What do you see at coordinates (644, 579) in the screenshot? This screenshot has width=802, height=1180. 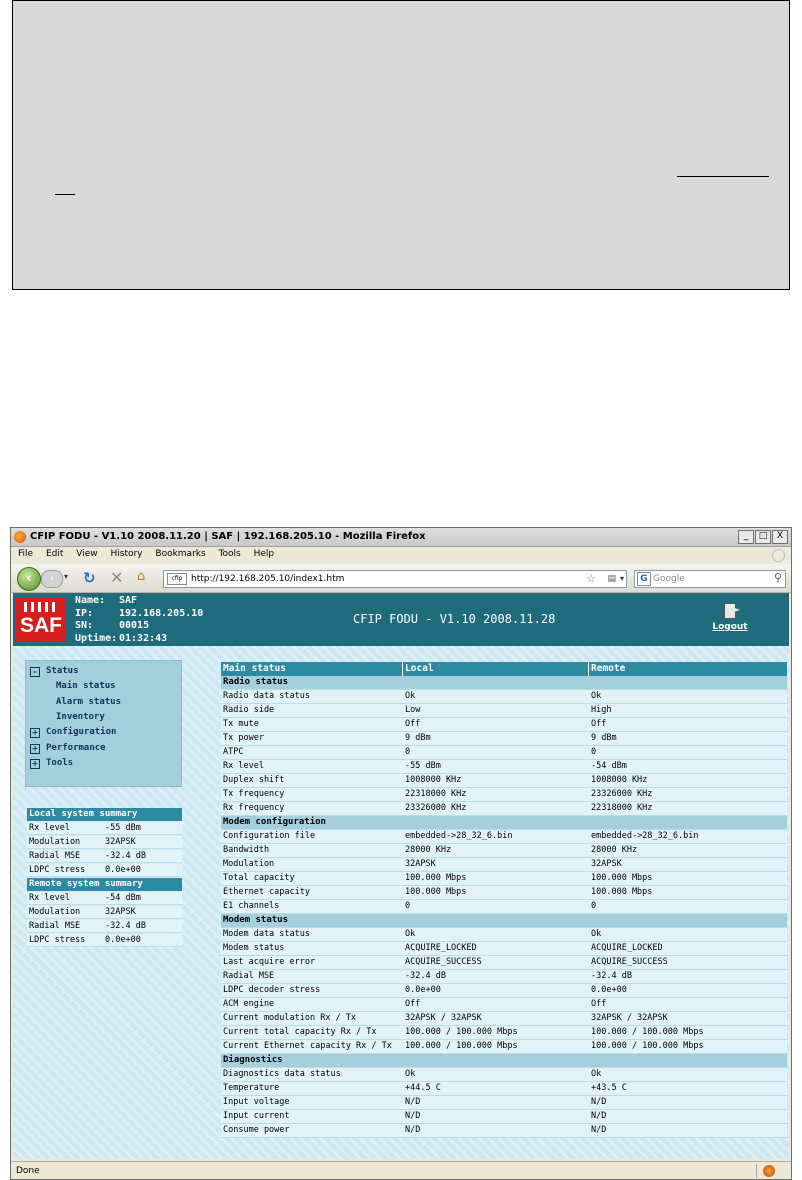 I see `google-engine-icon: G` at bounding box center [644, 579].